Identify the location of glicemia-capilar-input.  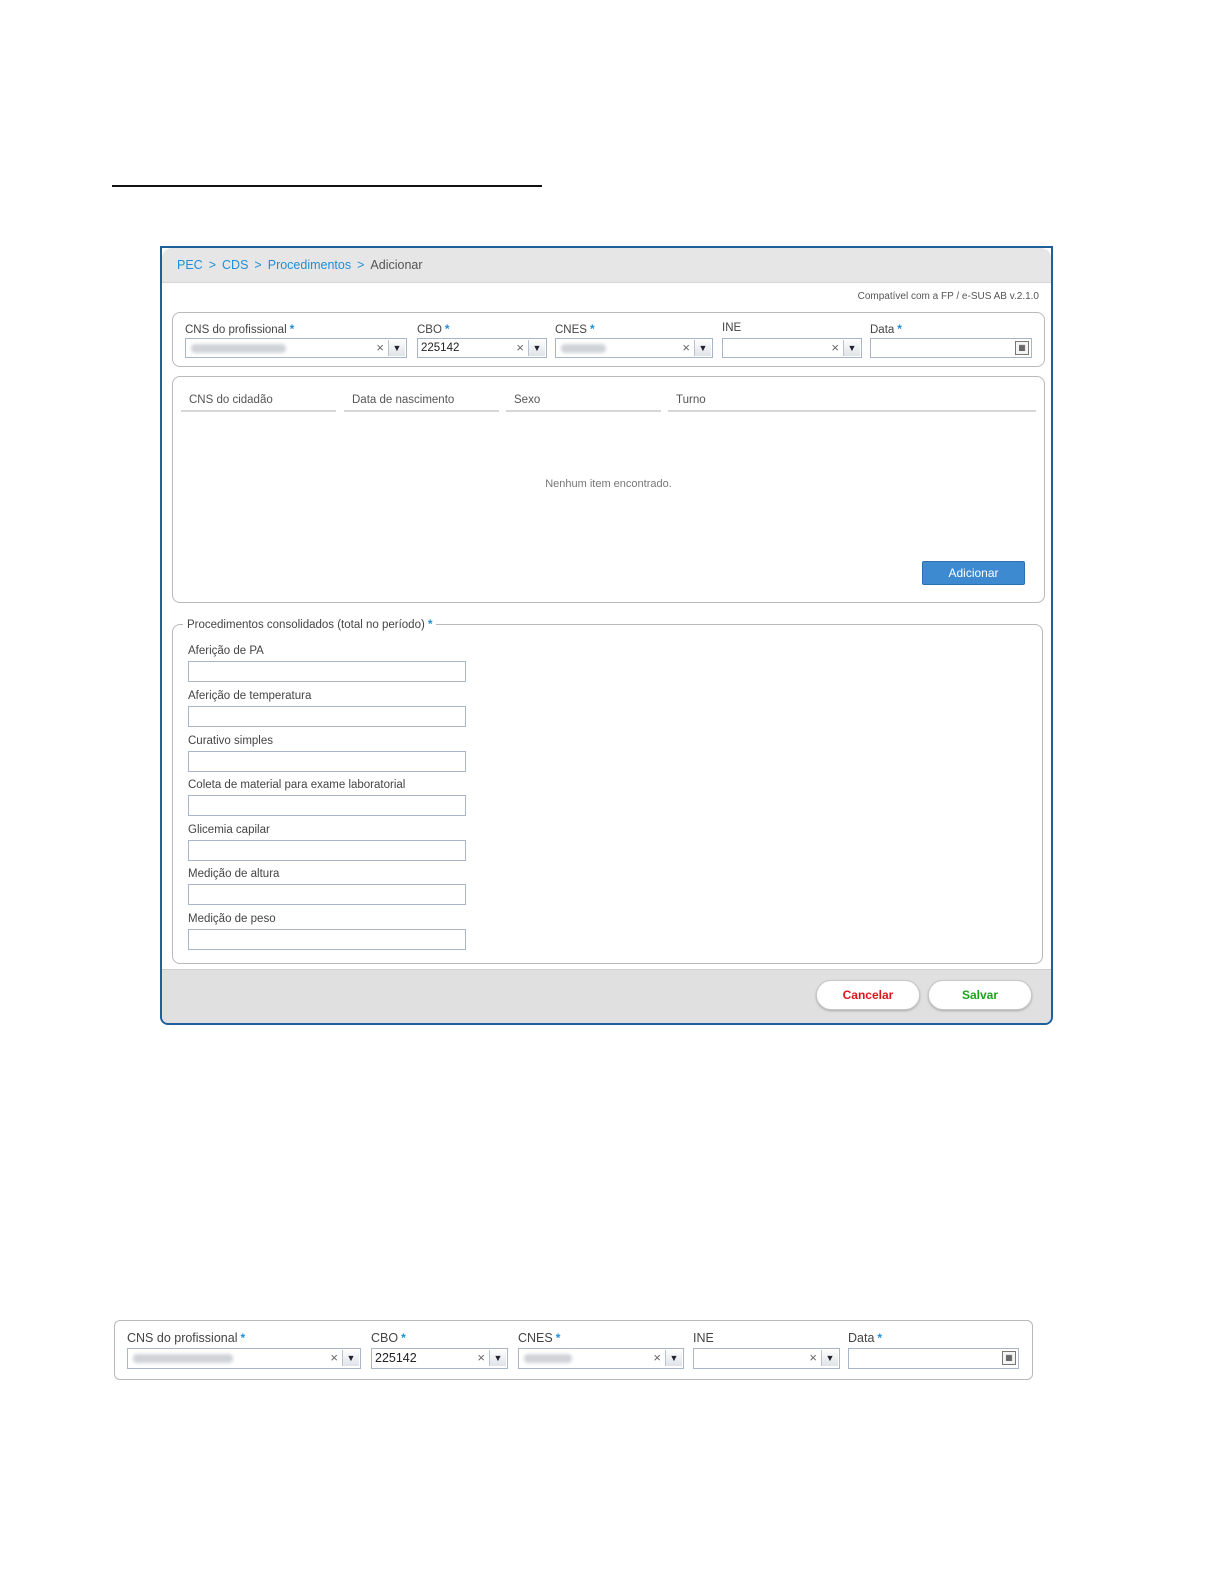
(327, 850).